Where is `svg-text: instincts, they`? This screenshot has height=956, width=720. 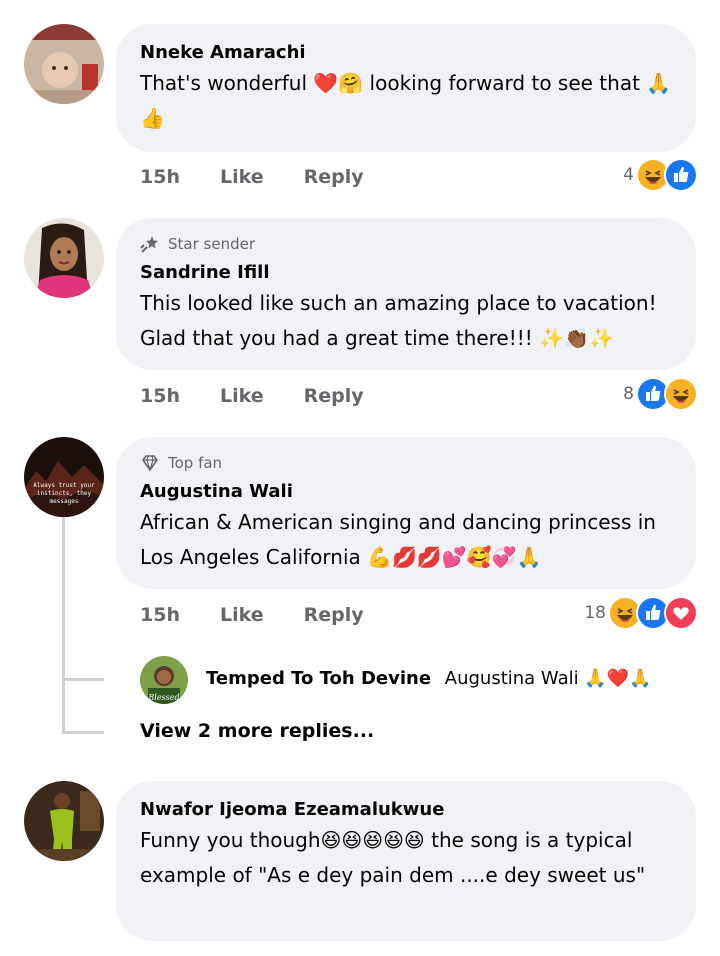
svg-text: instincts, they is located at coordinates (64, 493).